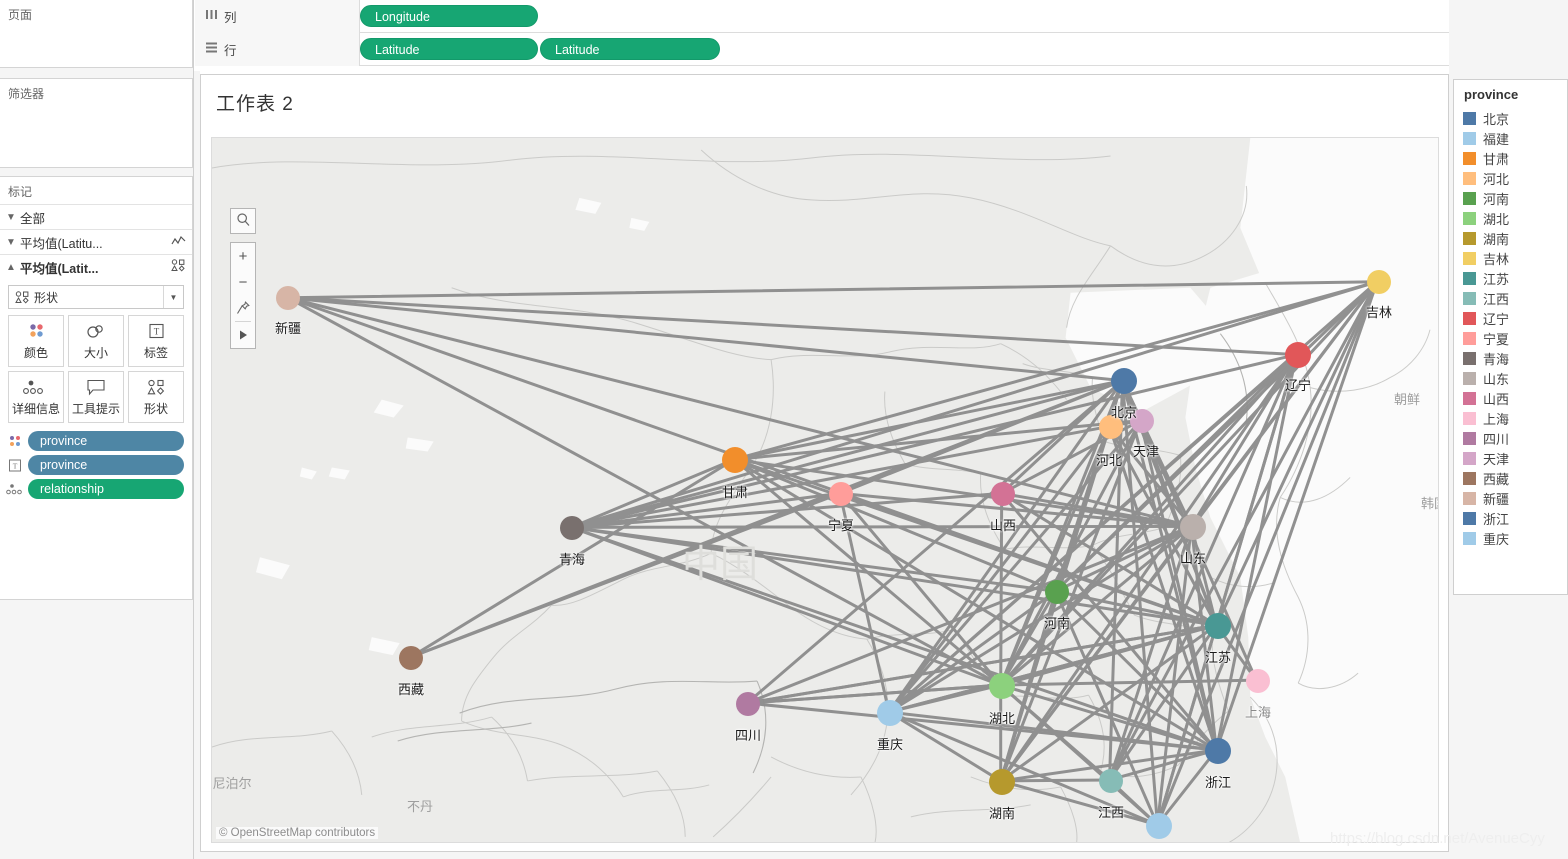 The height and width of the screenshot is (859, 1568). What do you see at coordinates (36, 341) in the screenshot?
I see `color-button: 颜色` at bounding box center [36, 341].